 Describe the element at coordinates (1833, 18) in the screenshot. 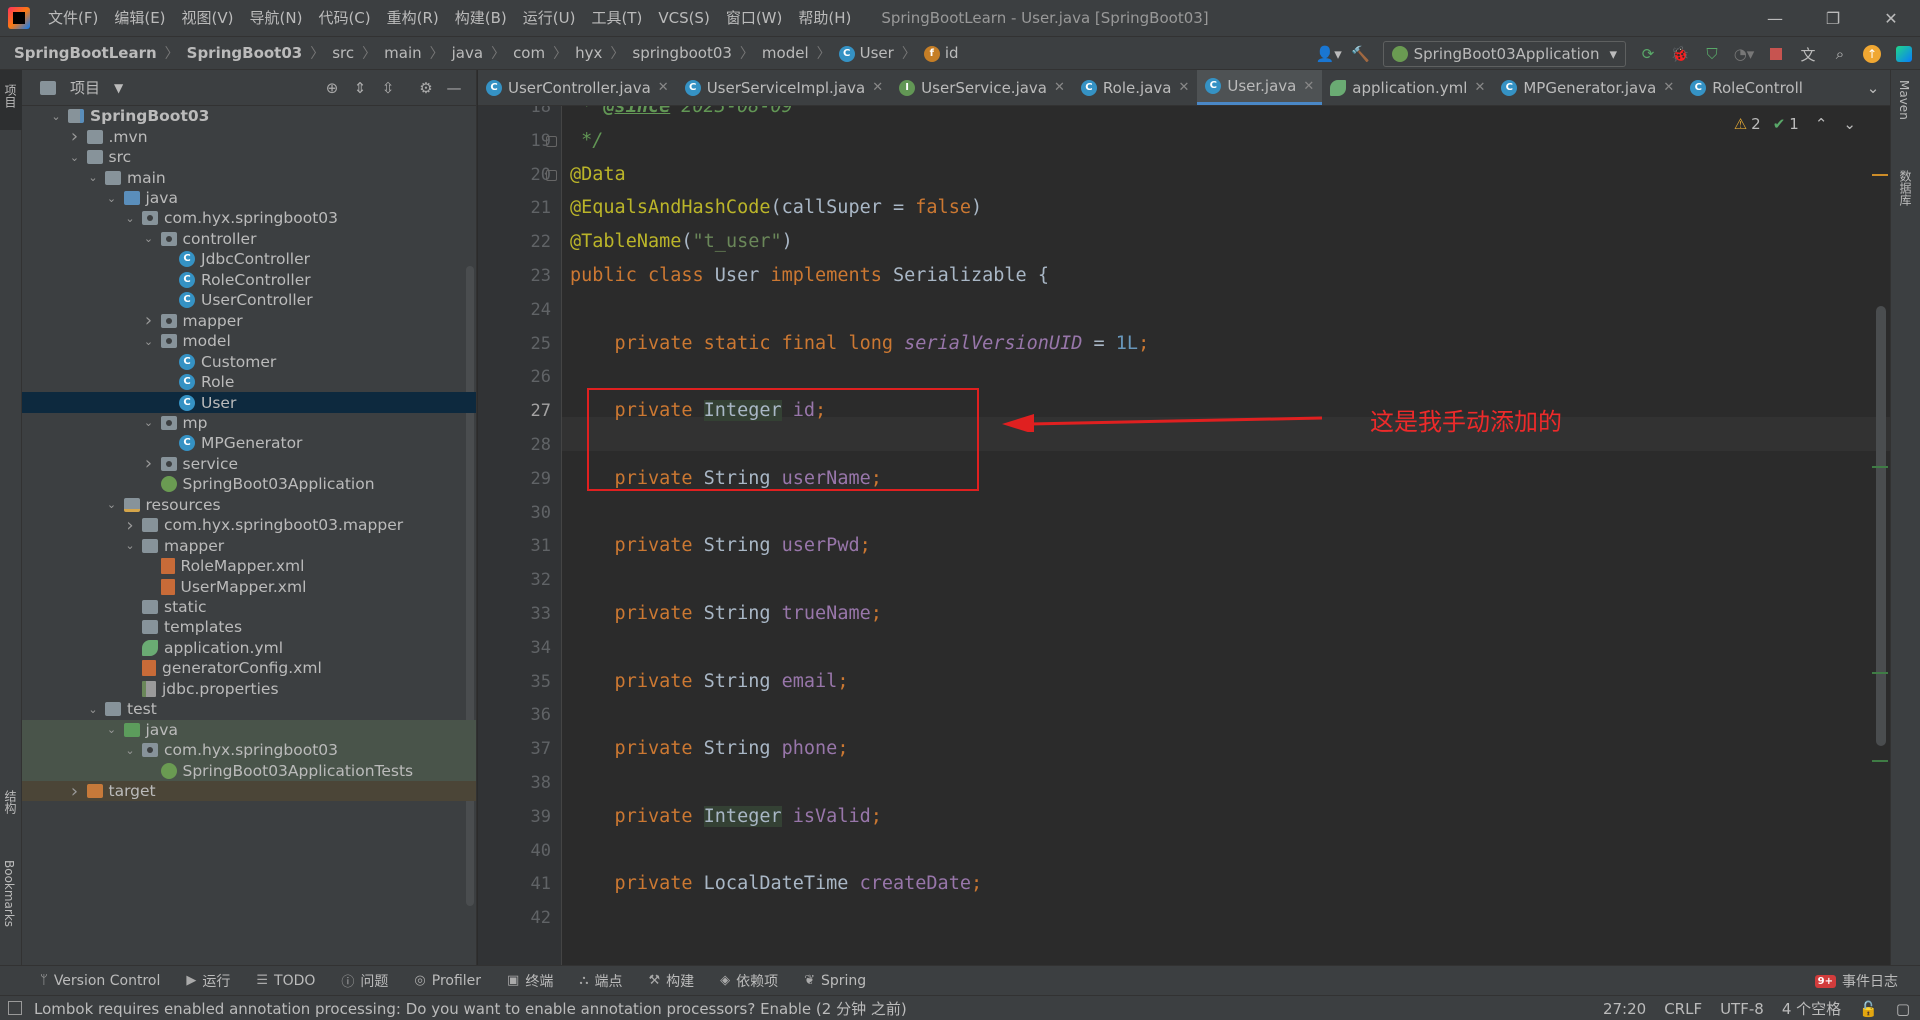

I see `restore-icon: ❐` at that location.